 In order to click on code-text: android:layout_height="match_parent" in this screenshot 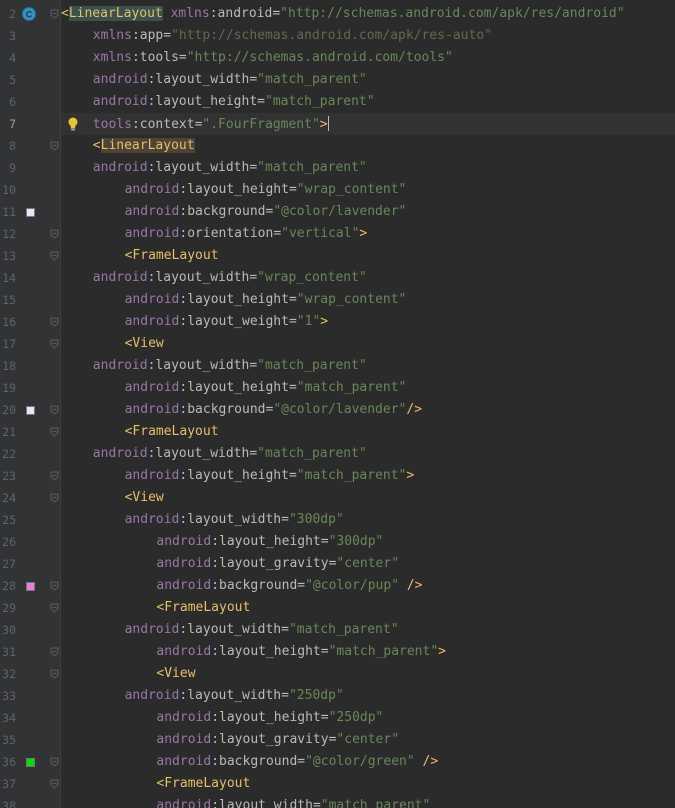, I will do `click(233, 101)`.